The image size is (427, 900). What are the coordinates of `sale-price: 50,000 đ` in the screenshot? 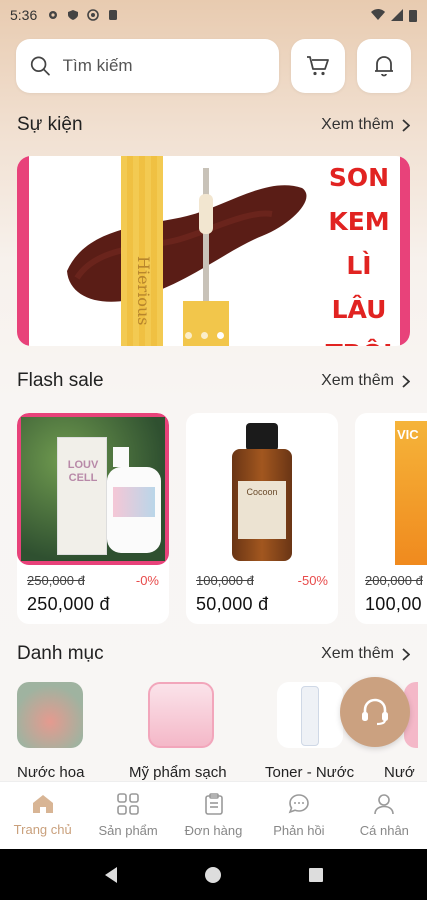 It's located at (232, 604).